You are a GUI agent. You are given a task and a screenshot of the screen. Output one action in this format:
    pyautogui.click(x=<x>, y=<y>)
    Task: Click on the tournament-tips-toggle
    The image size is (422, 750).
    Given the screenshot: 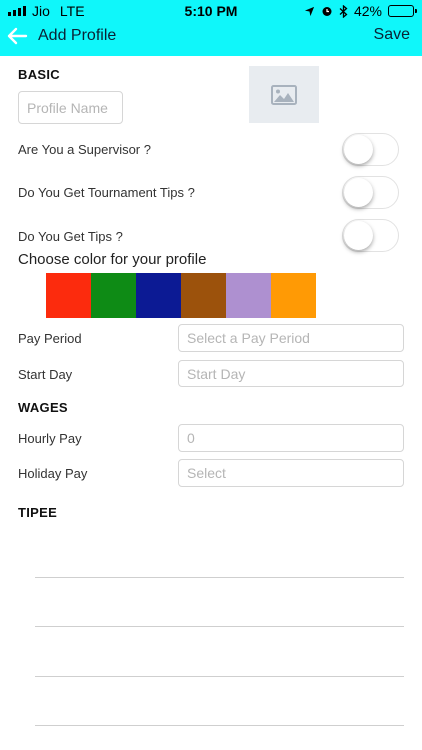 What is the action you would take?
    pyautogui.click(x=370, y=192)
    